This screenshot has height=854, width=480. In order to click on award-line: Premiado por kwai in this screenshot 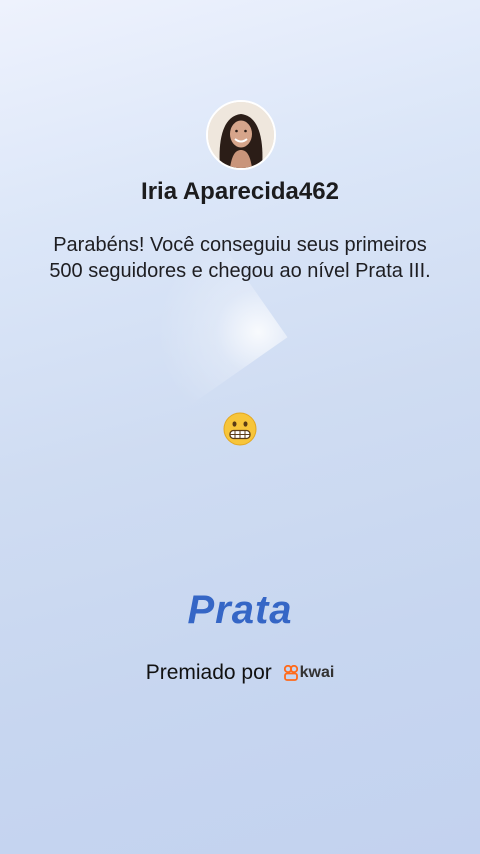, I will do `click(240, 673)`.